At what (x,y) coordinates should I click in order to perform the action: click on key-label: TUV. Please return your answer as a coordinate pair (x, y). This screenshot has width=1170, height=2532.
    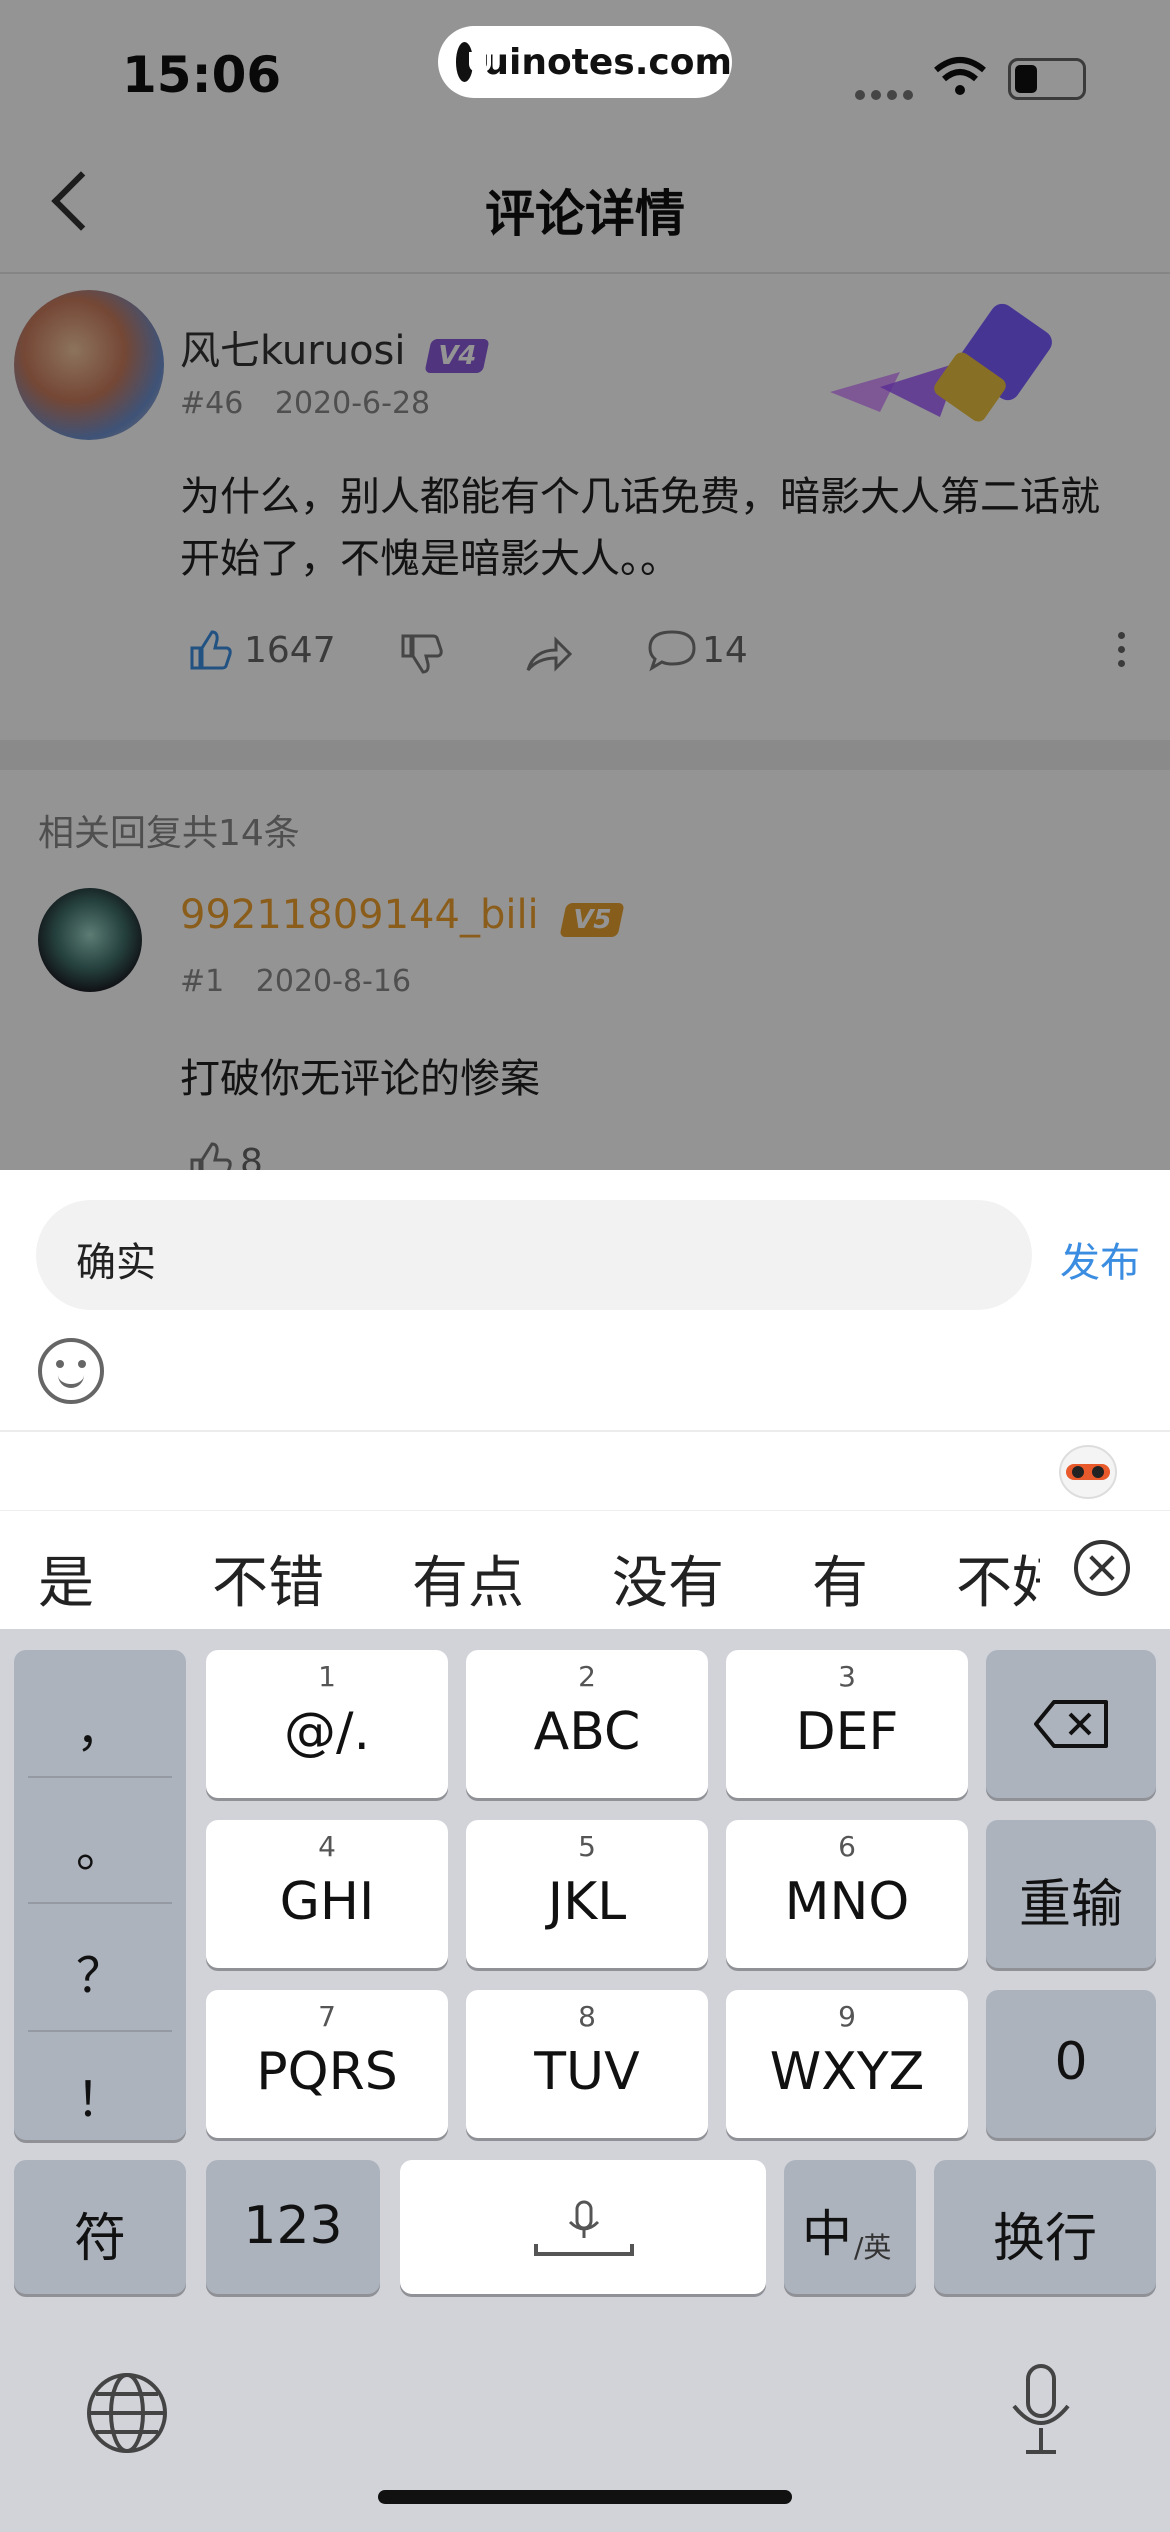
    Looking at the image, I should click on (587, 2072).